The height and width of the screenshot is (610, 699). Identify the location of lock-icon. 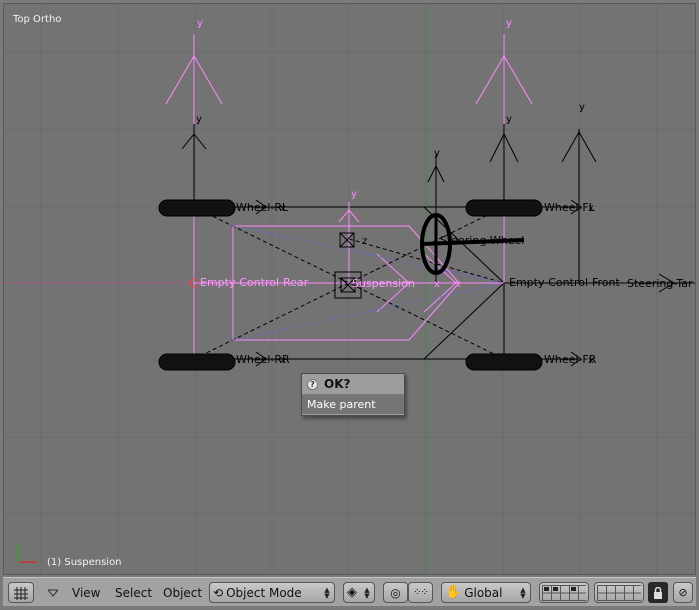
(658, 592).